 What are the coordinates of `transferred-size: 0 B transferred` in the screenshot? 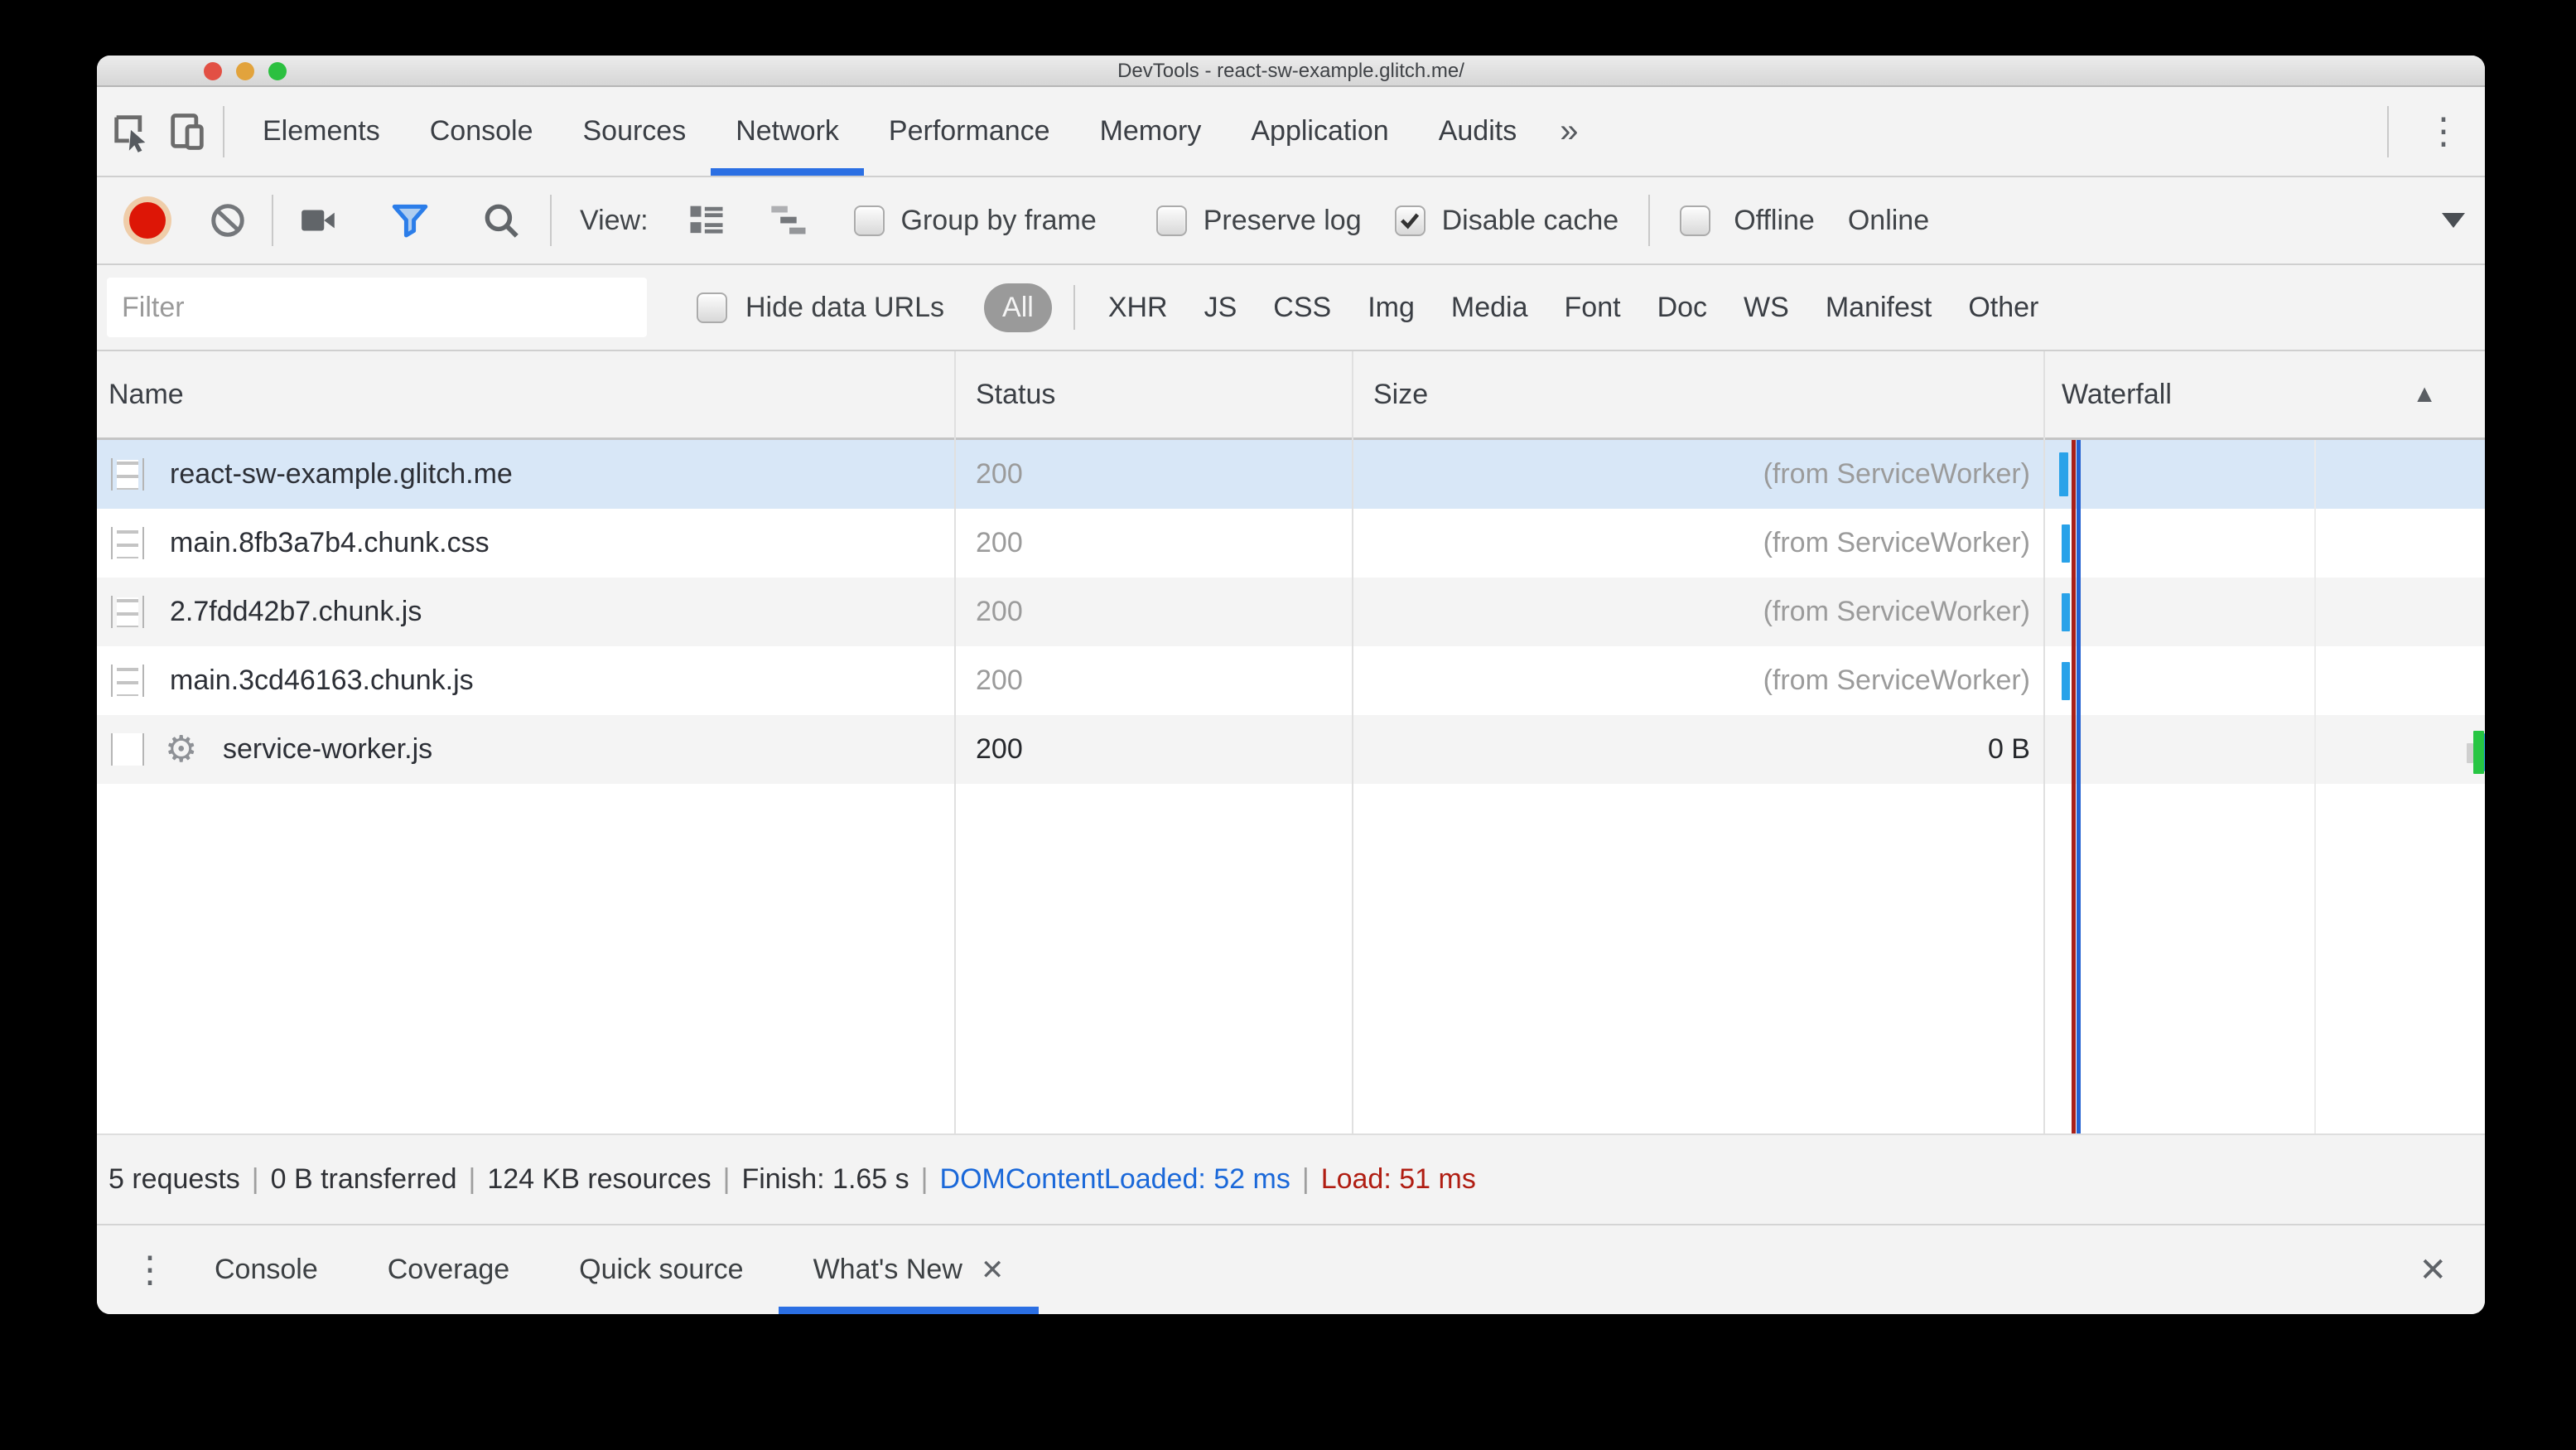 It's located at (363, 1179).